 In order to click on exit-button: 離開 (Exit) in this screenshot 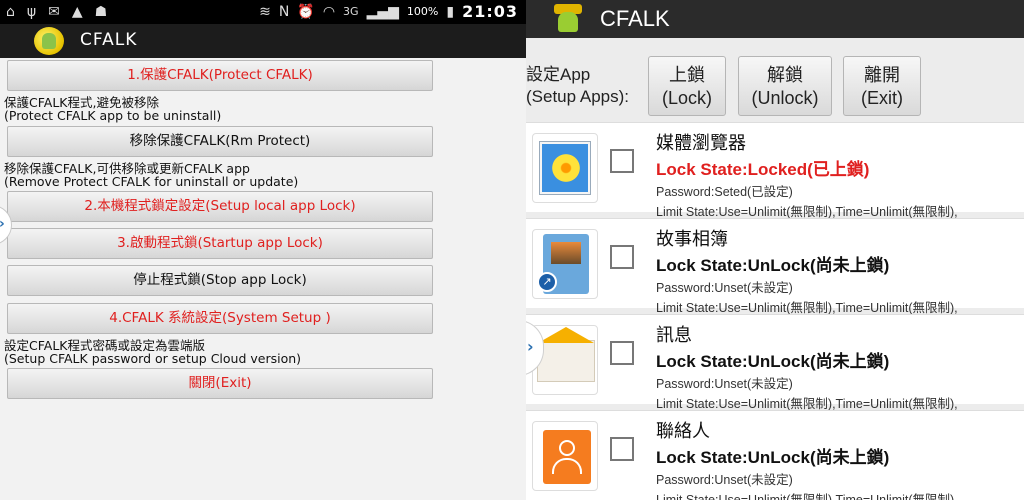, I will do `click(882, 86)`.